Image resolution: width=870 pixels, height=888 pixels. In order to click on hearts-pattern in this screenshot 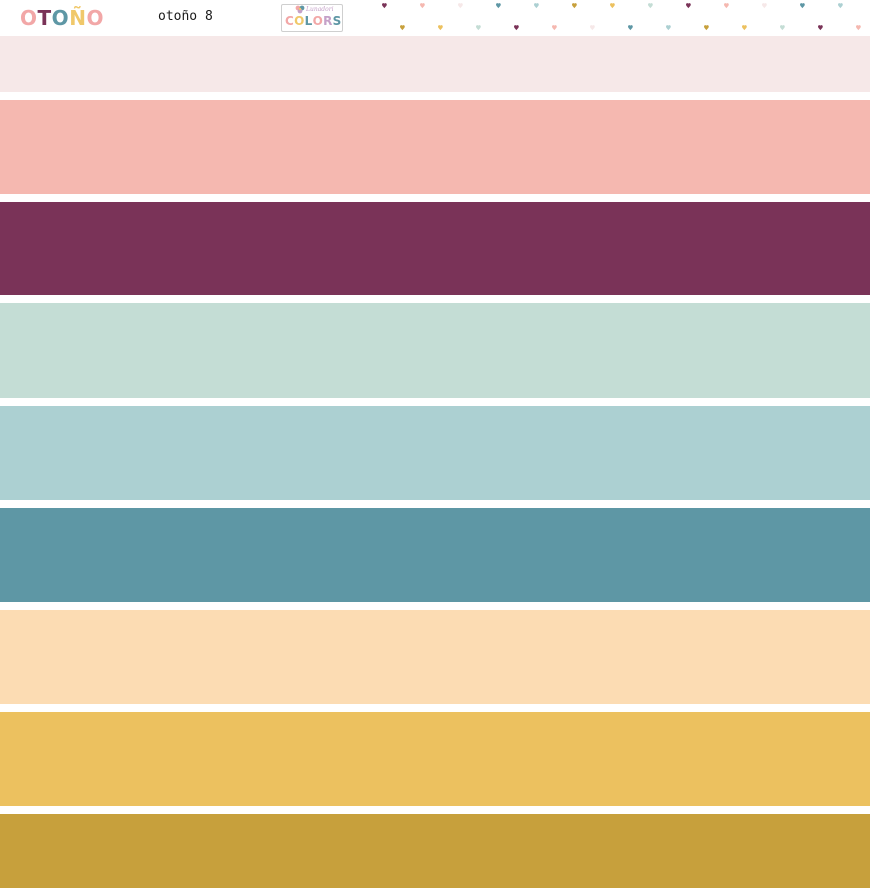, I will do `click(621, 17)`.